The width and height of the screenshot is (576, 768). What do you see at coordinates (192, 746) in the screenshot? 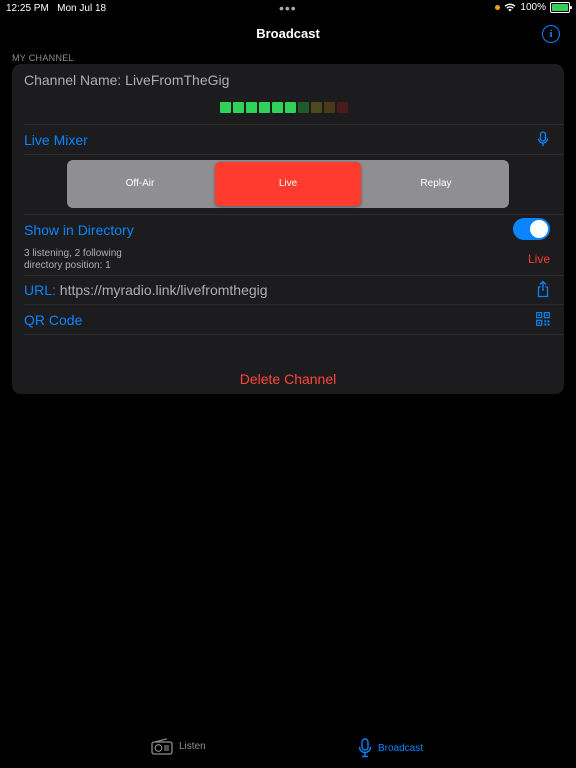
I see `tab-listen-label: Listen` at bounding box center [192, 746].